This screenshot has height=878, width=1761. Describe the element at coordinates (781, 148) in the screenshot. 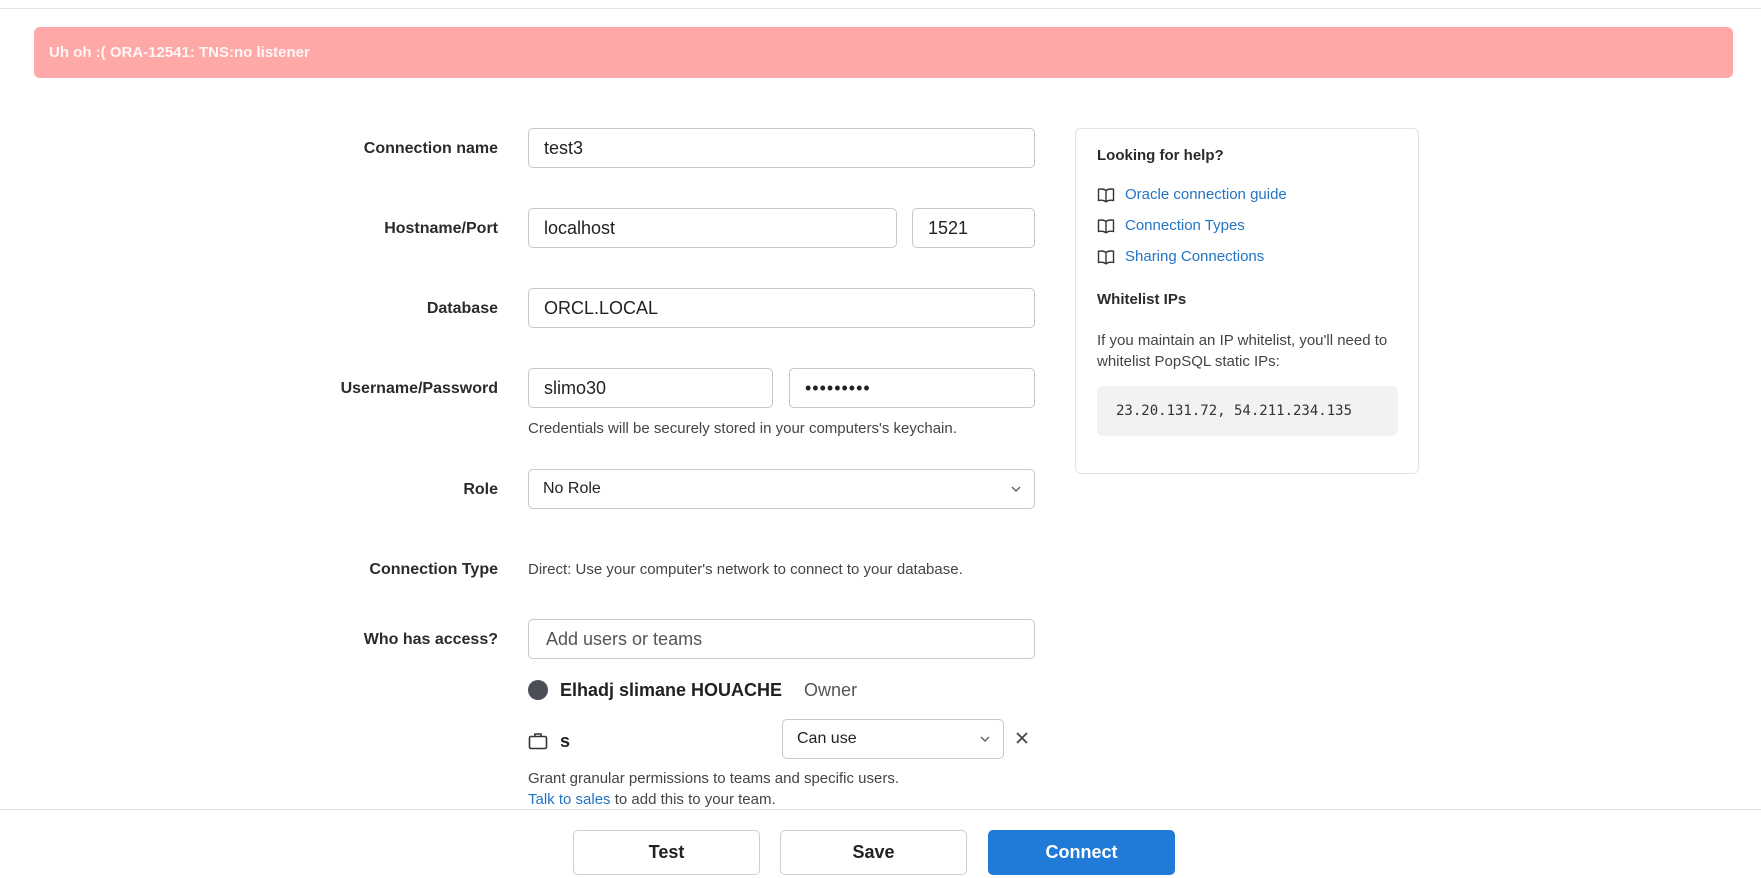

I see `connection-name-input` at that location.